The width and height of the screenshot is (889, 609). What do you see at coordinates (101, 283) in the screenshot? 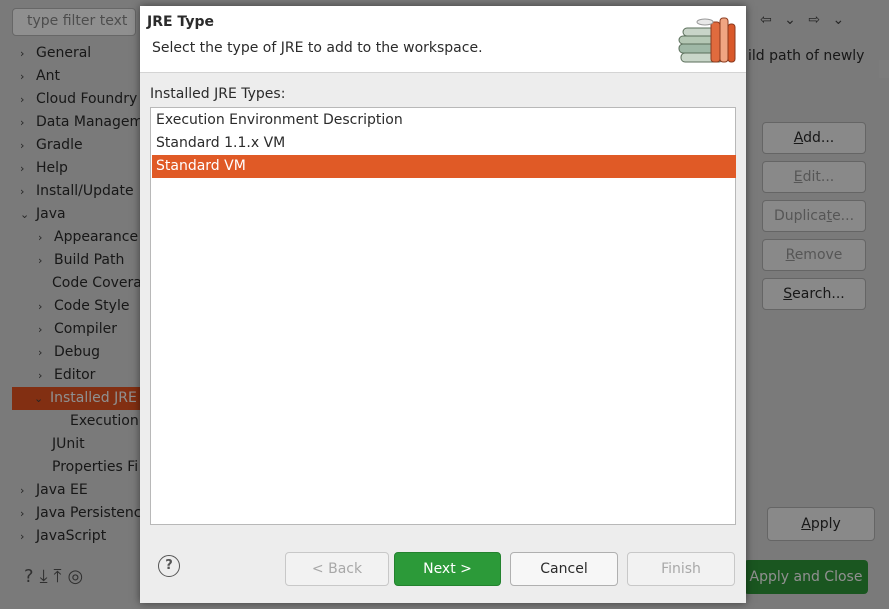
I see `tree-item-code-coverage: Code Coverag` at bounding box center [101, 283].